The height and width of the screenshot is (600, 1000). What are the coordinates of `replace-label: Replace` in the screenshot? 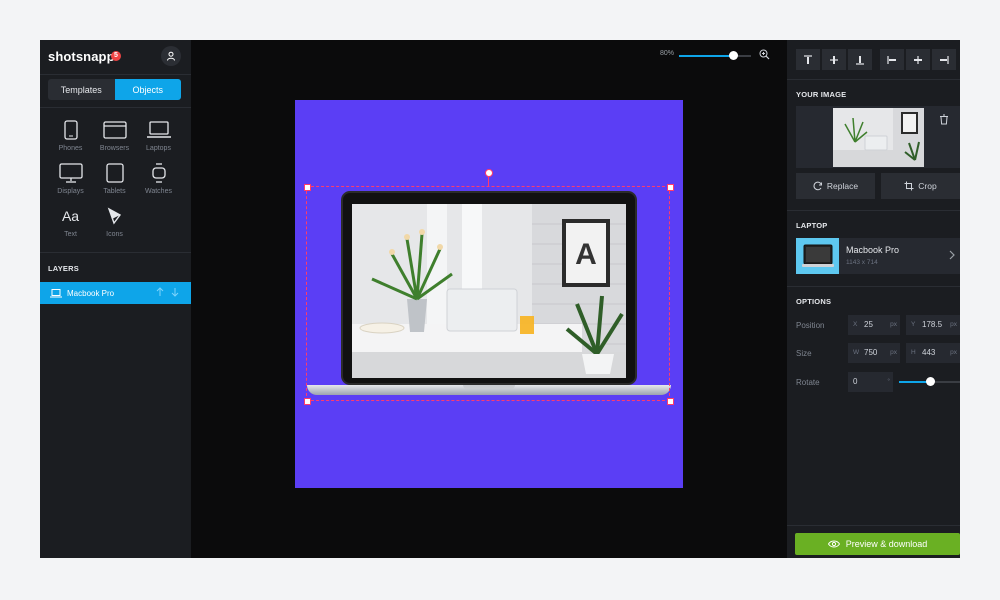 It's located at (842, 186).